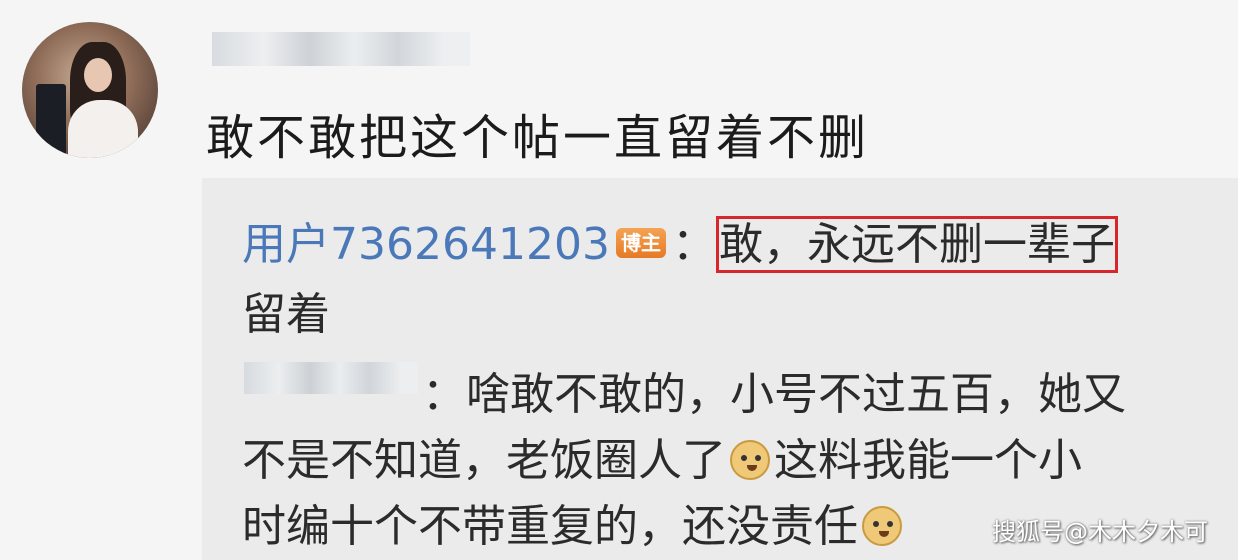 The height and width of the screenshot is (560, 1238). What do you see at coordinates (98, 75) in the screenshot?
I see `avatar-face` at bounding box center [98, 75].